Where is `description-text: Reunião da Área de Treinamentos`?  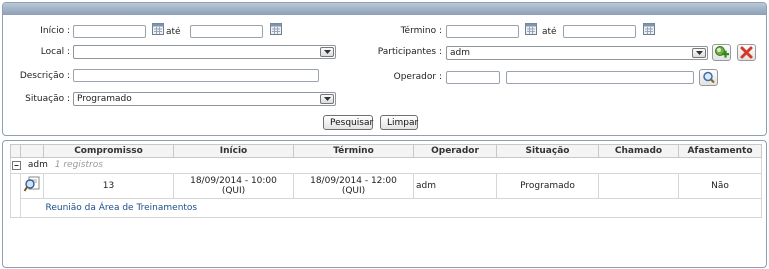 description-text: Reunião da Área de Treinamentos is located at coordinates (122, 208).